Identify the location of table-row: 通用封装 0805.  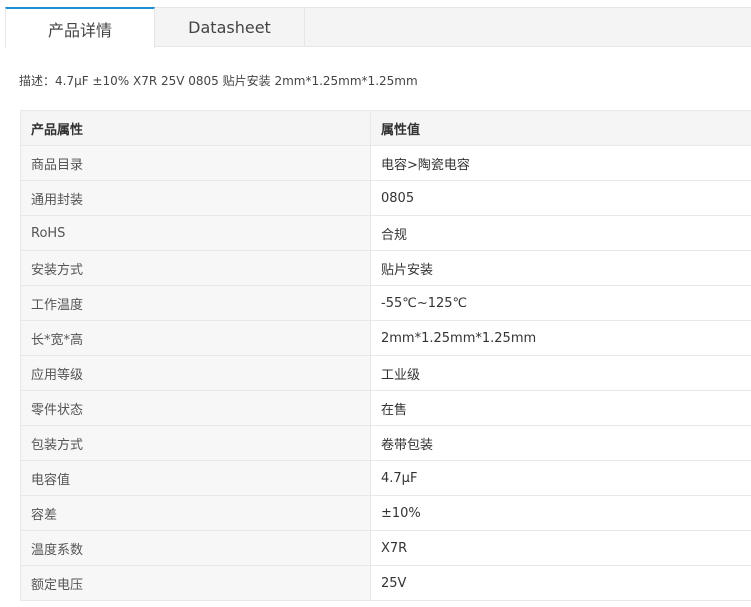
(385, 198).